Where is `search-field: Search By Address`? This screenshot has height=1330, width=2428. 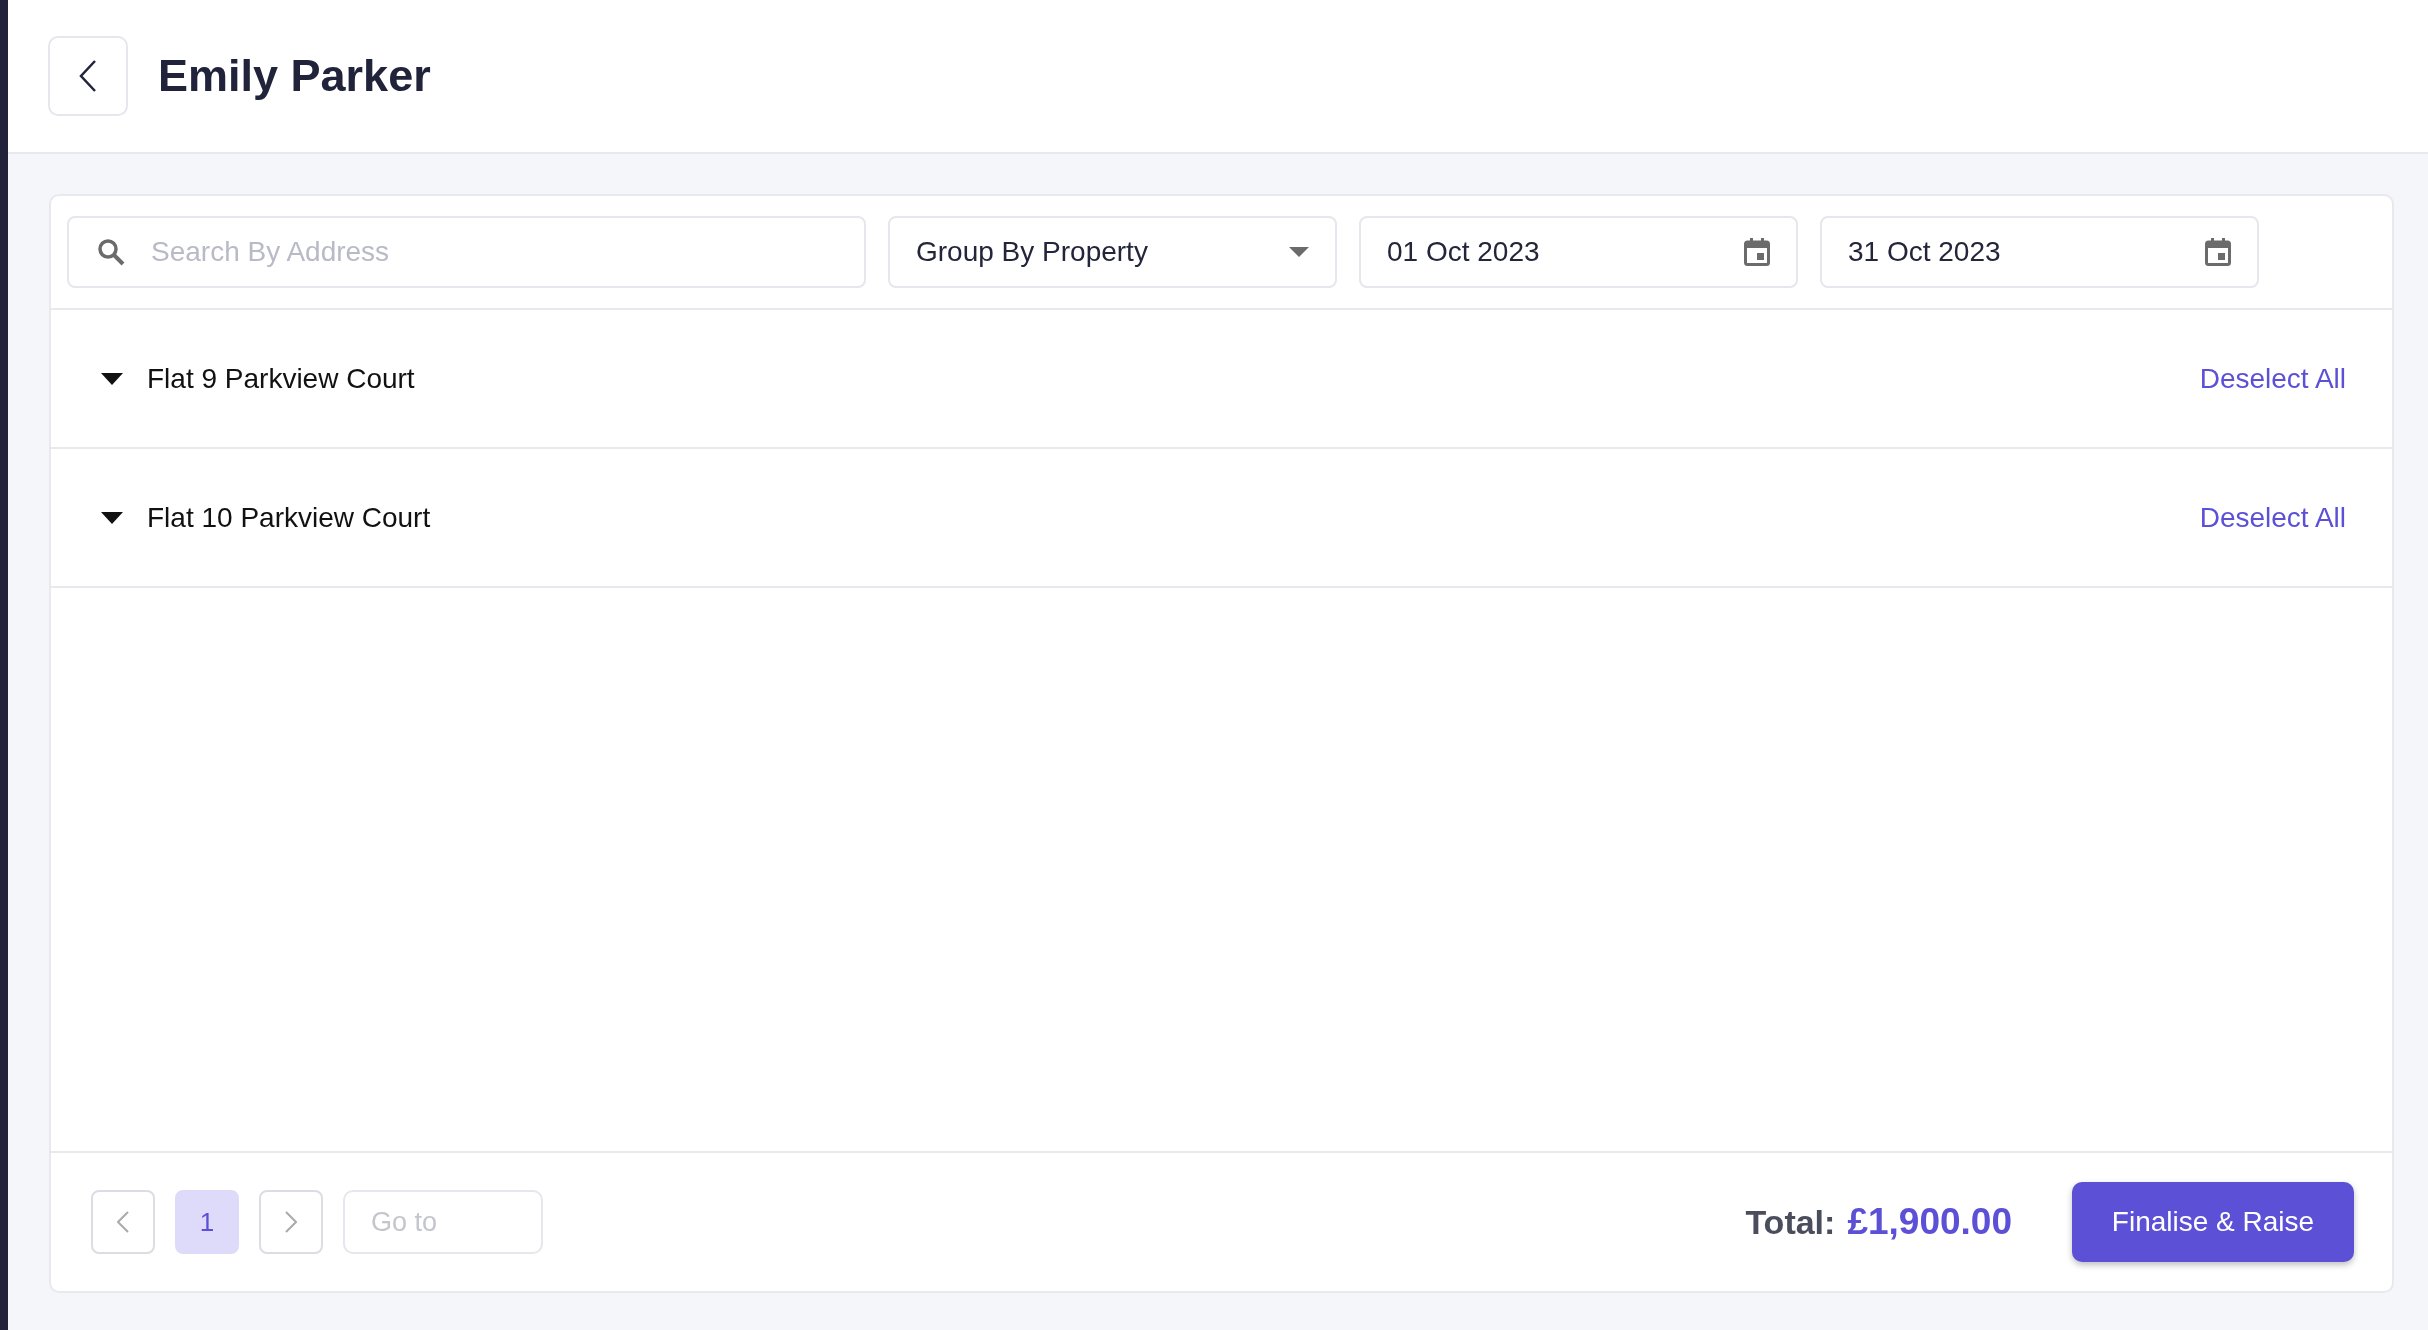 search-field: Search By Address is located at coordinates (466, 252).